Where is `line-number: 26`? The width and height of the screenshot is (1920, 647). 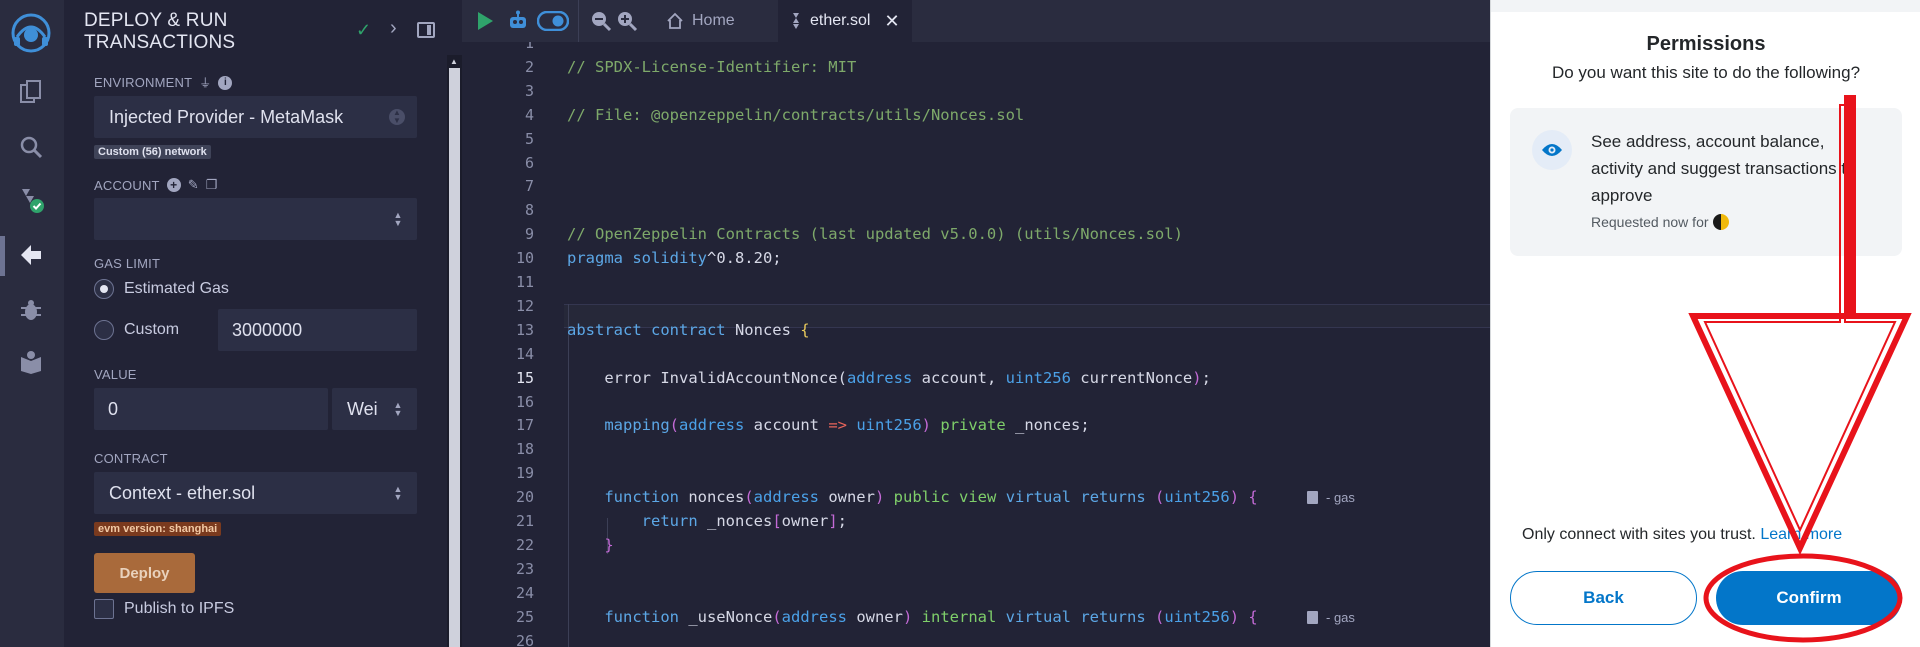
line-number: 26 is located at coordinates (524, 639).